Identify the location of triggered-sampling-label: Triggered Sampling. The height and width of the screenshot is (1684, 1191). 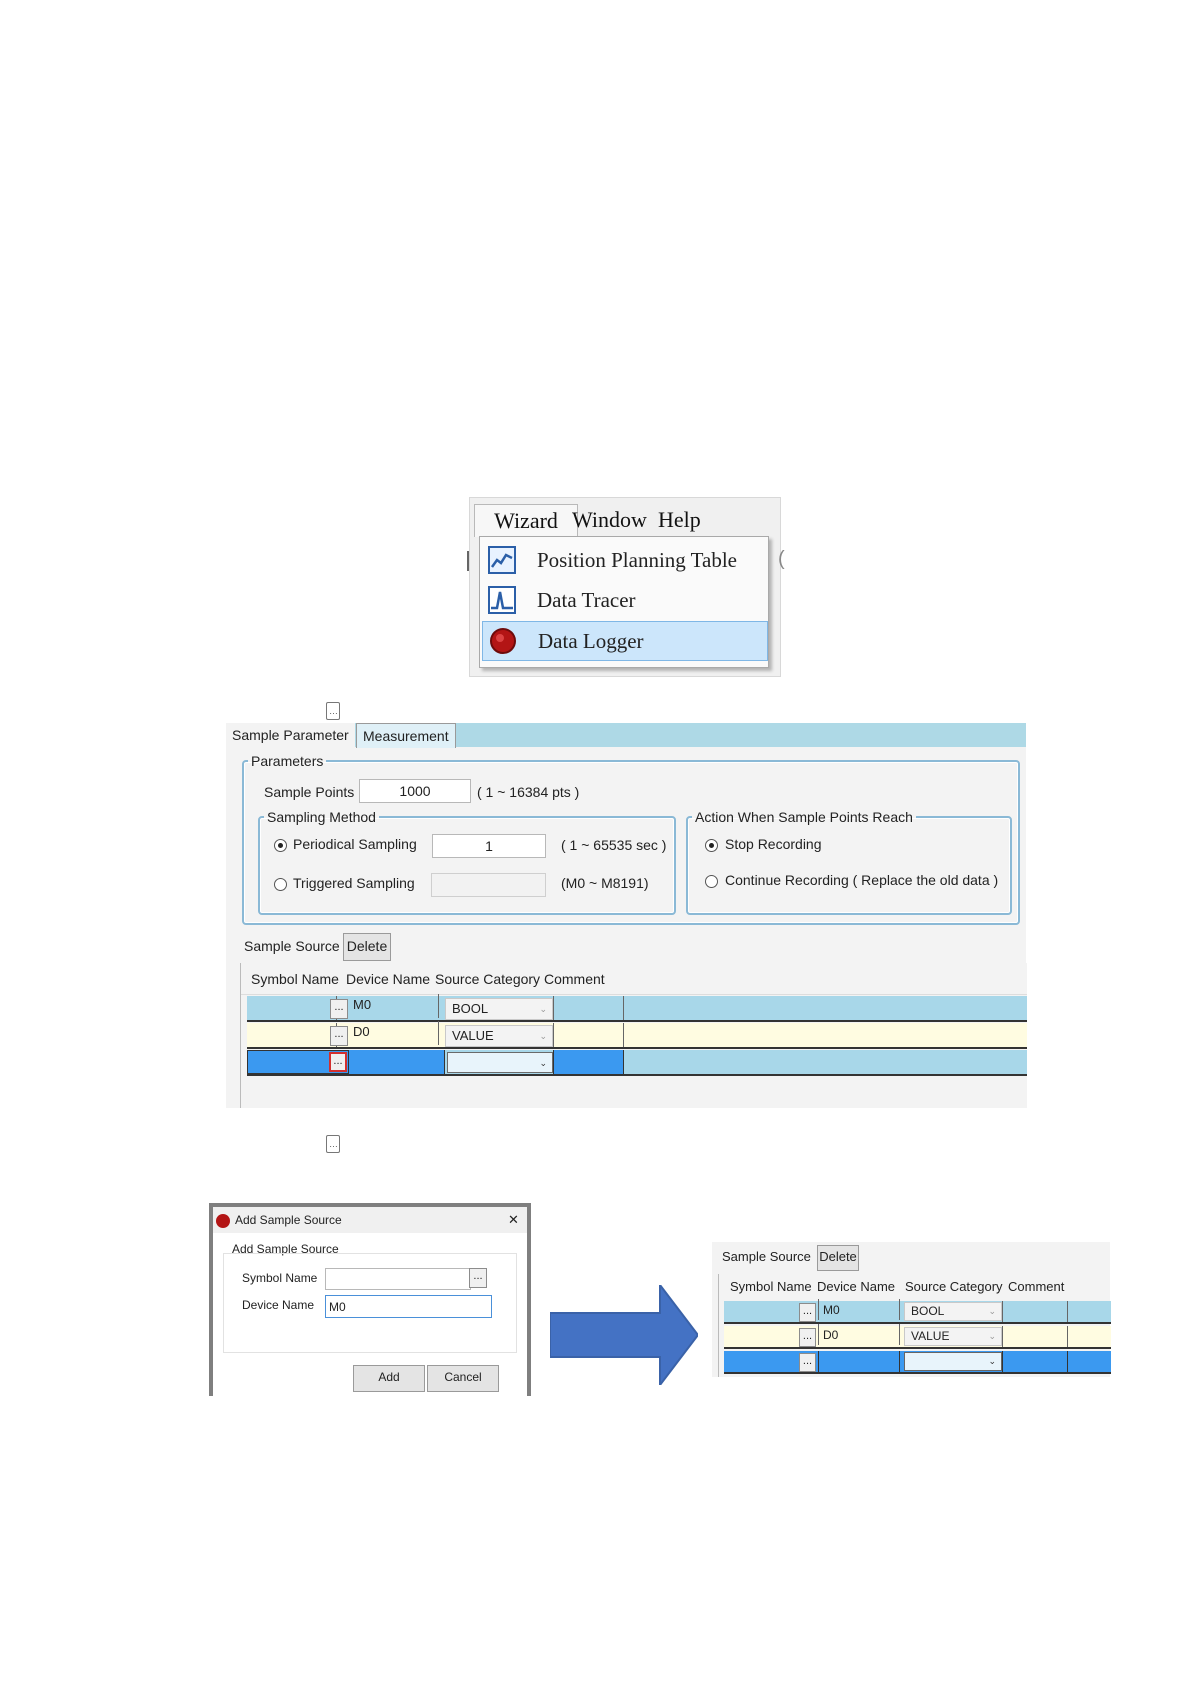
(354, 883).